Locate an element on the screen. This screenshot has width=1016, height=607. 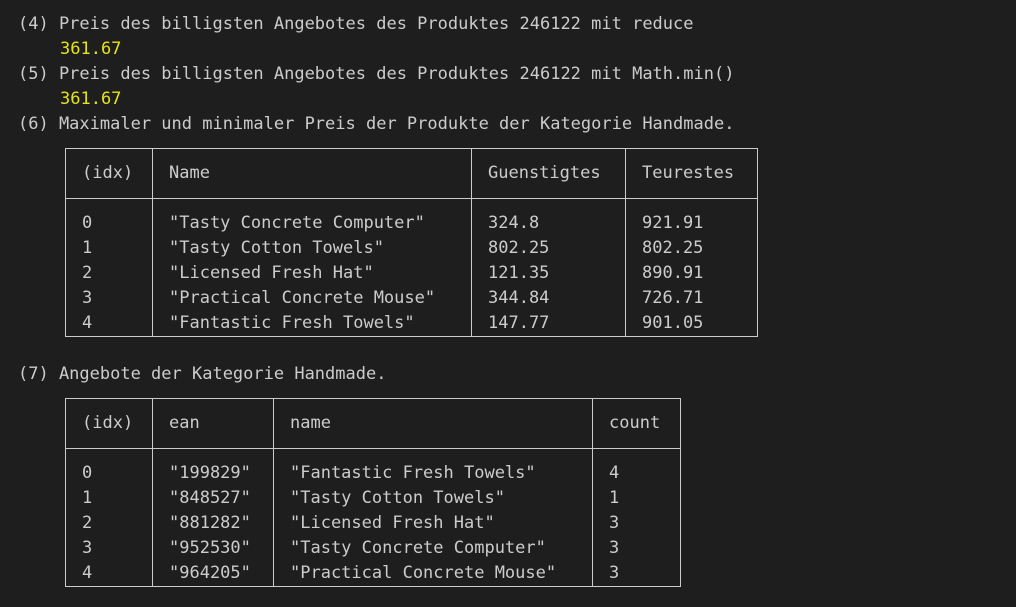
column-header-name: name is located at coordinates (433, 423).